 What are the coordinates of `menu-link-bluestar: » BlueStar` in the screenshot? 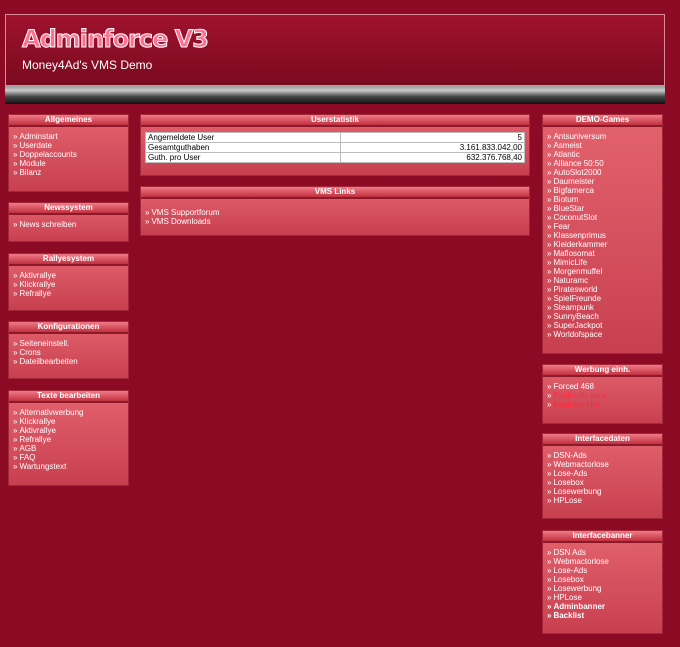 It's located at (602, 208).